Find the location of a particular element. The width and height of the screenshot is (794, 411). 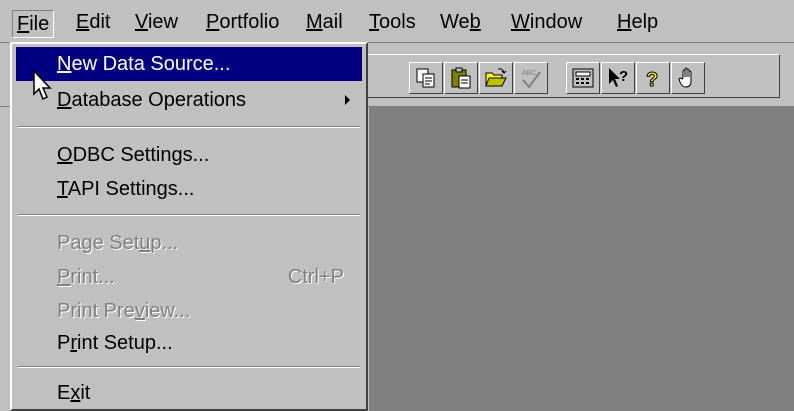

menu-item-accel: r is located at coordinates (74, 343).